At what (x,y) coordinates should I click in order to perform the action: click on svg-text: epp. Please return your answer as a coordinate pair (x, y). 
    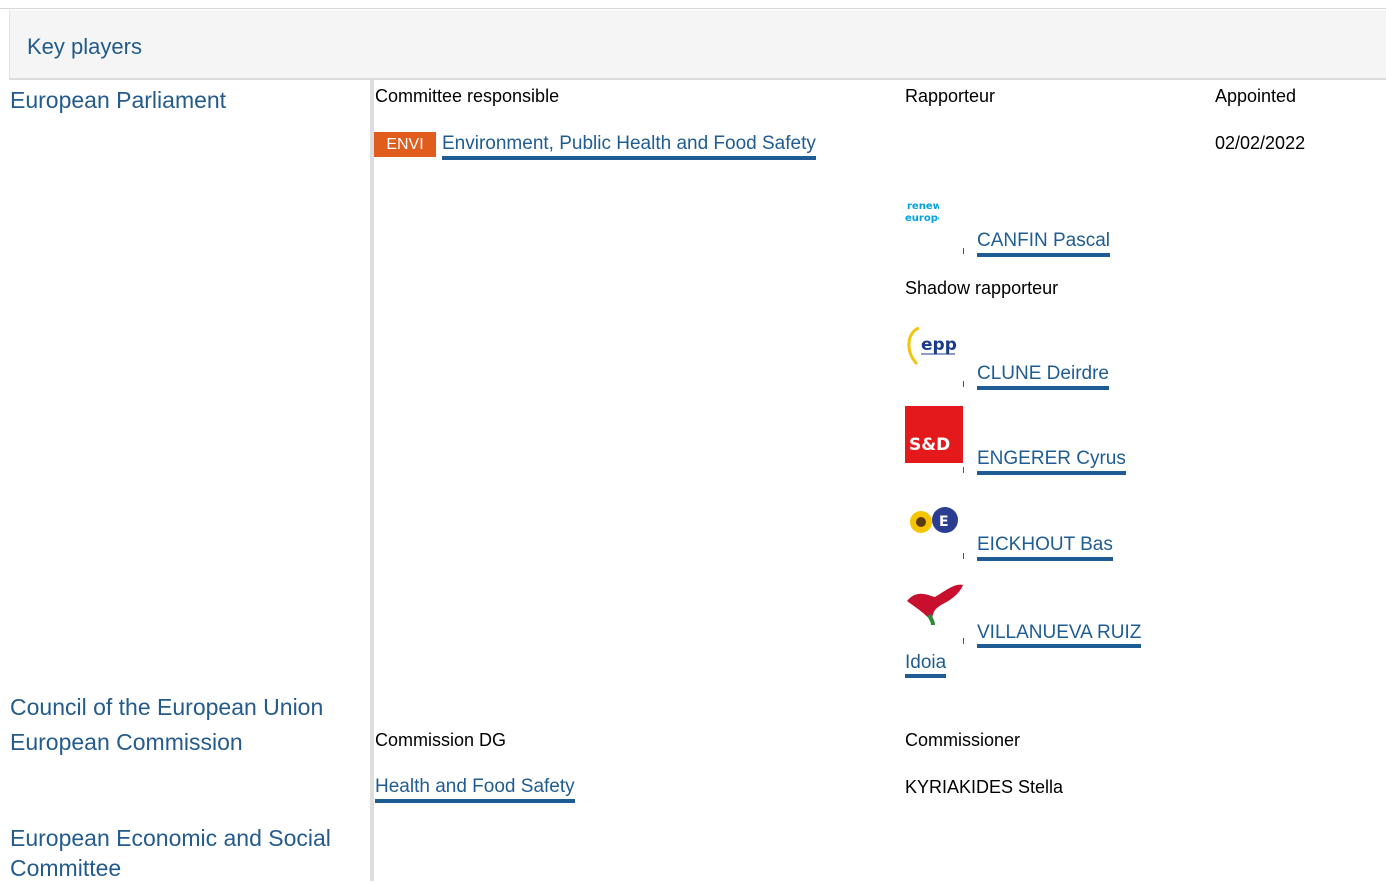
    Looking at the image, I should click on (939, 345).